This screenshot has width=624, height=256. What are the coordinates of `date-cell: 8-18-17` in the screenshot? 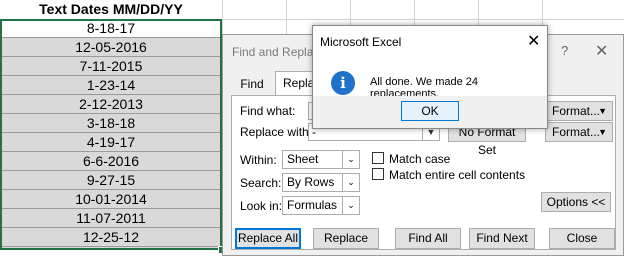 It's located at (111, 28).